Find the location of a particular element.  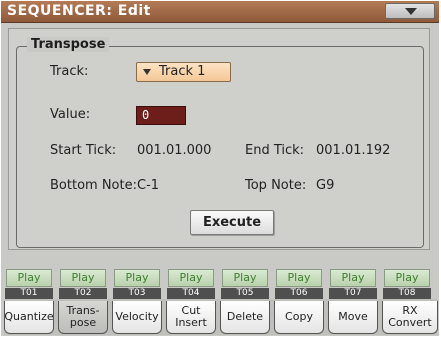

value-field-text: 0 is located at coordinates (146, 115).